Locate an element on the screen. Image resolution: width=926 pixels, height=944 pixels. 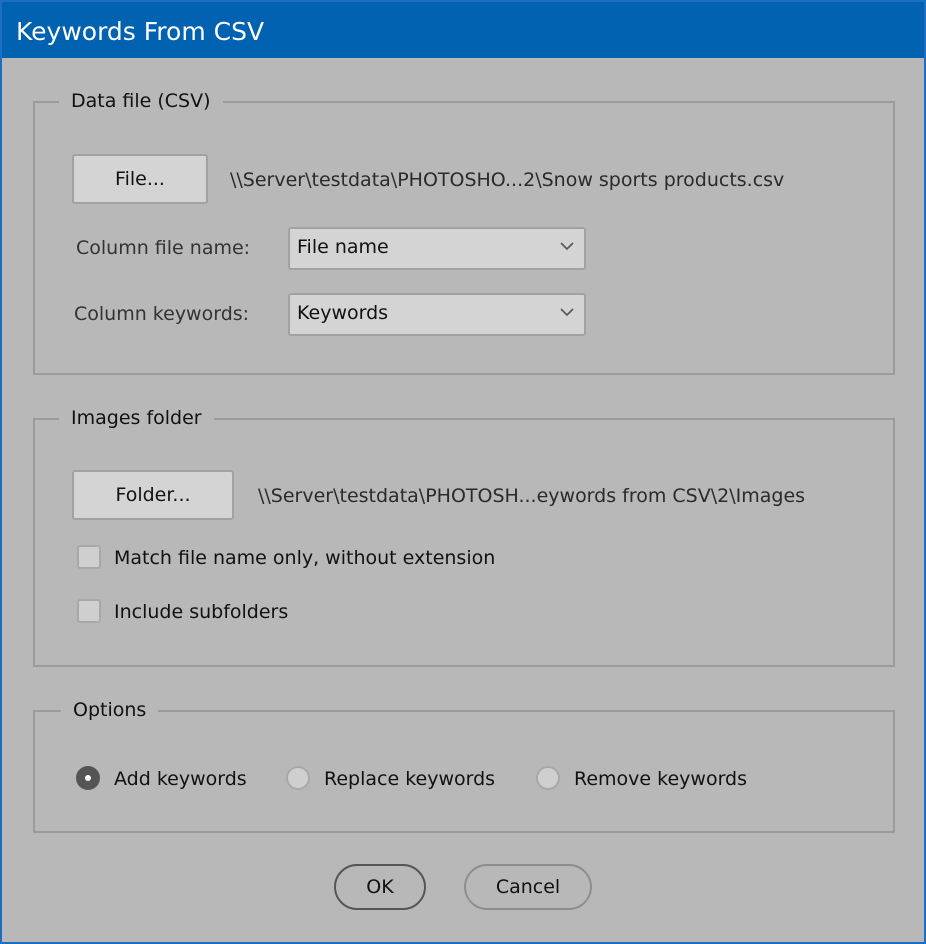
column-keywords-select: Keywords is located at coordinates (437, 314).